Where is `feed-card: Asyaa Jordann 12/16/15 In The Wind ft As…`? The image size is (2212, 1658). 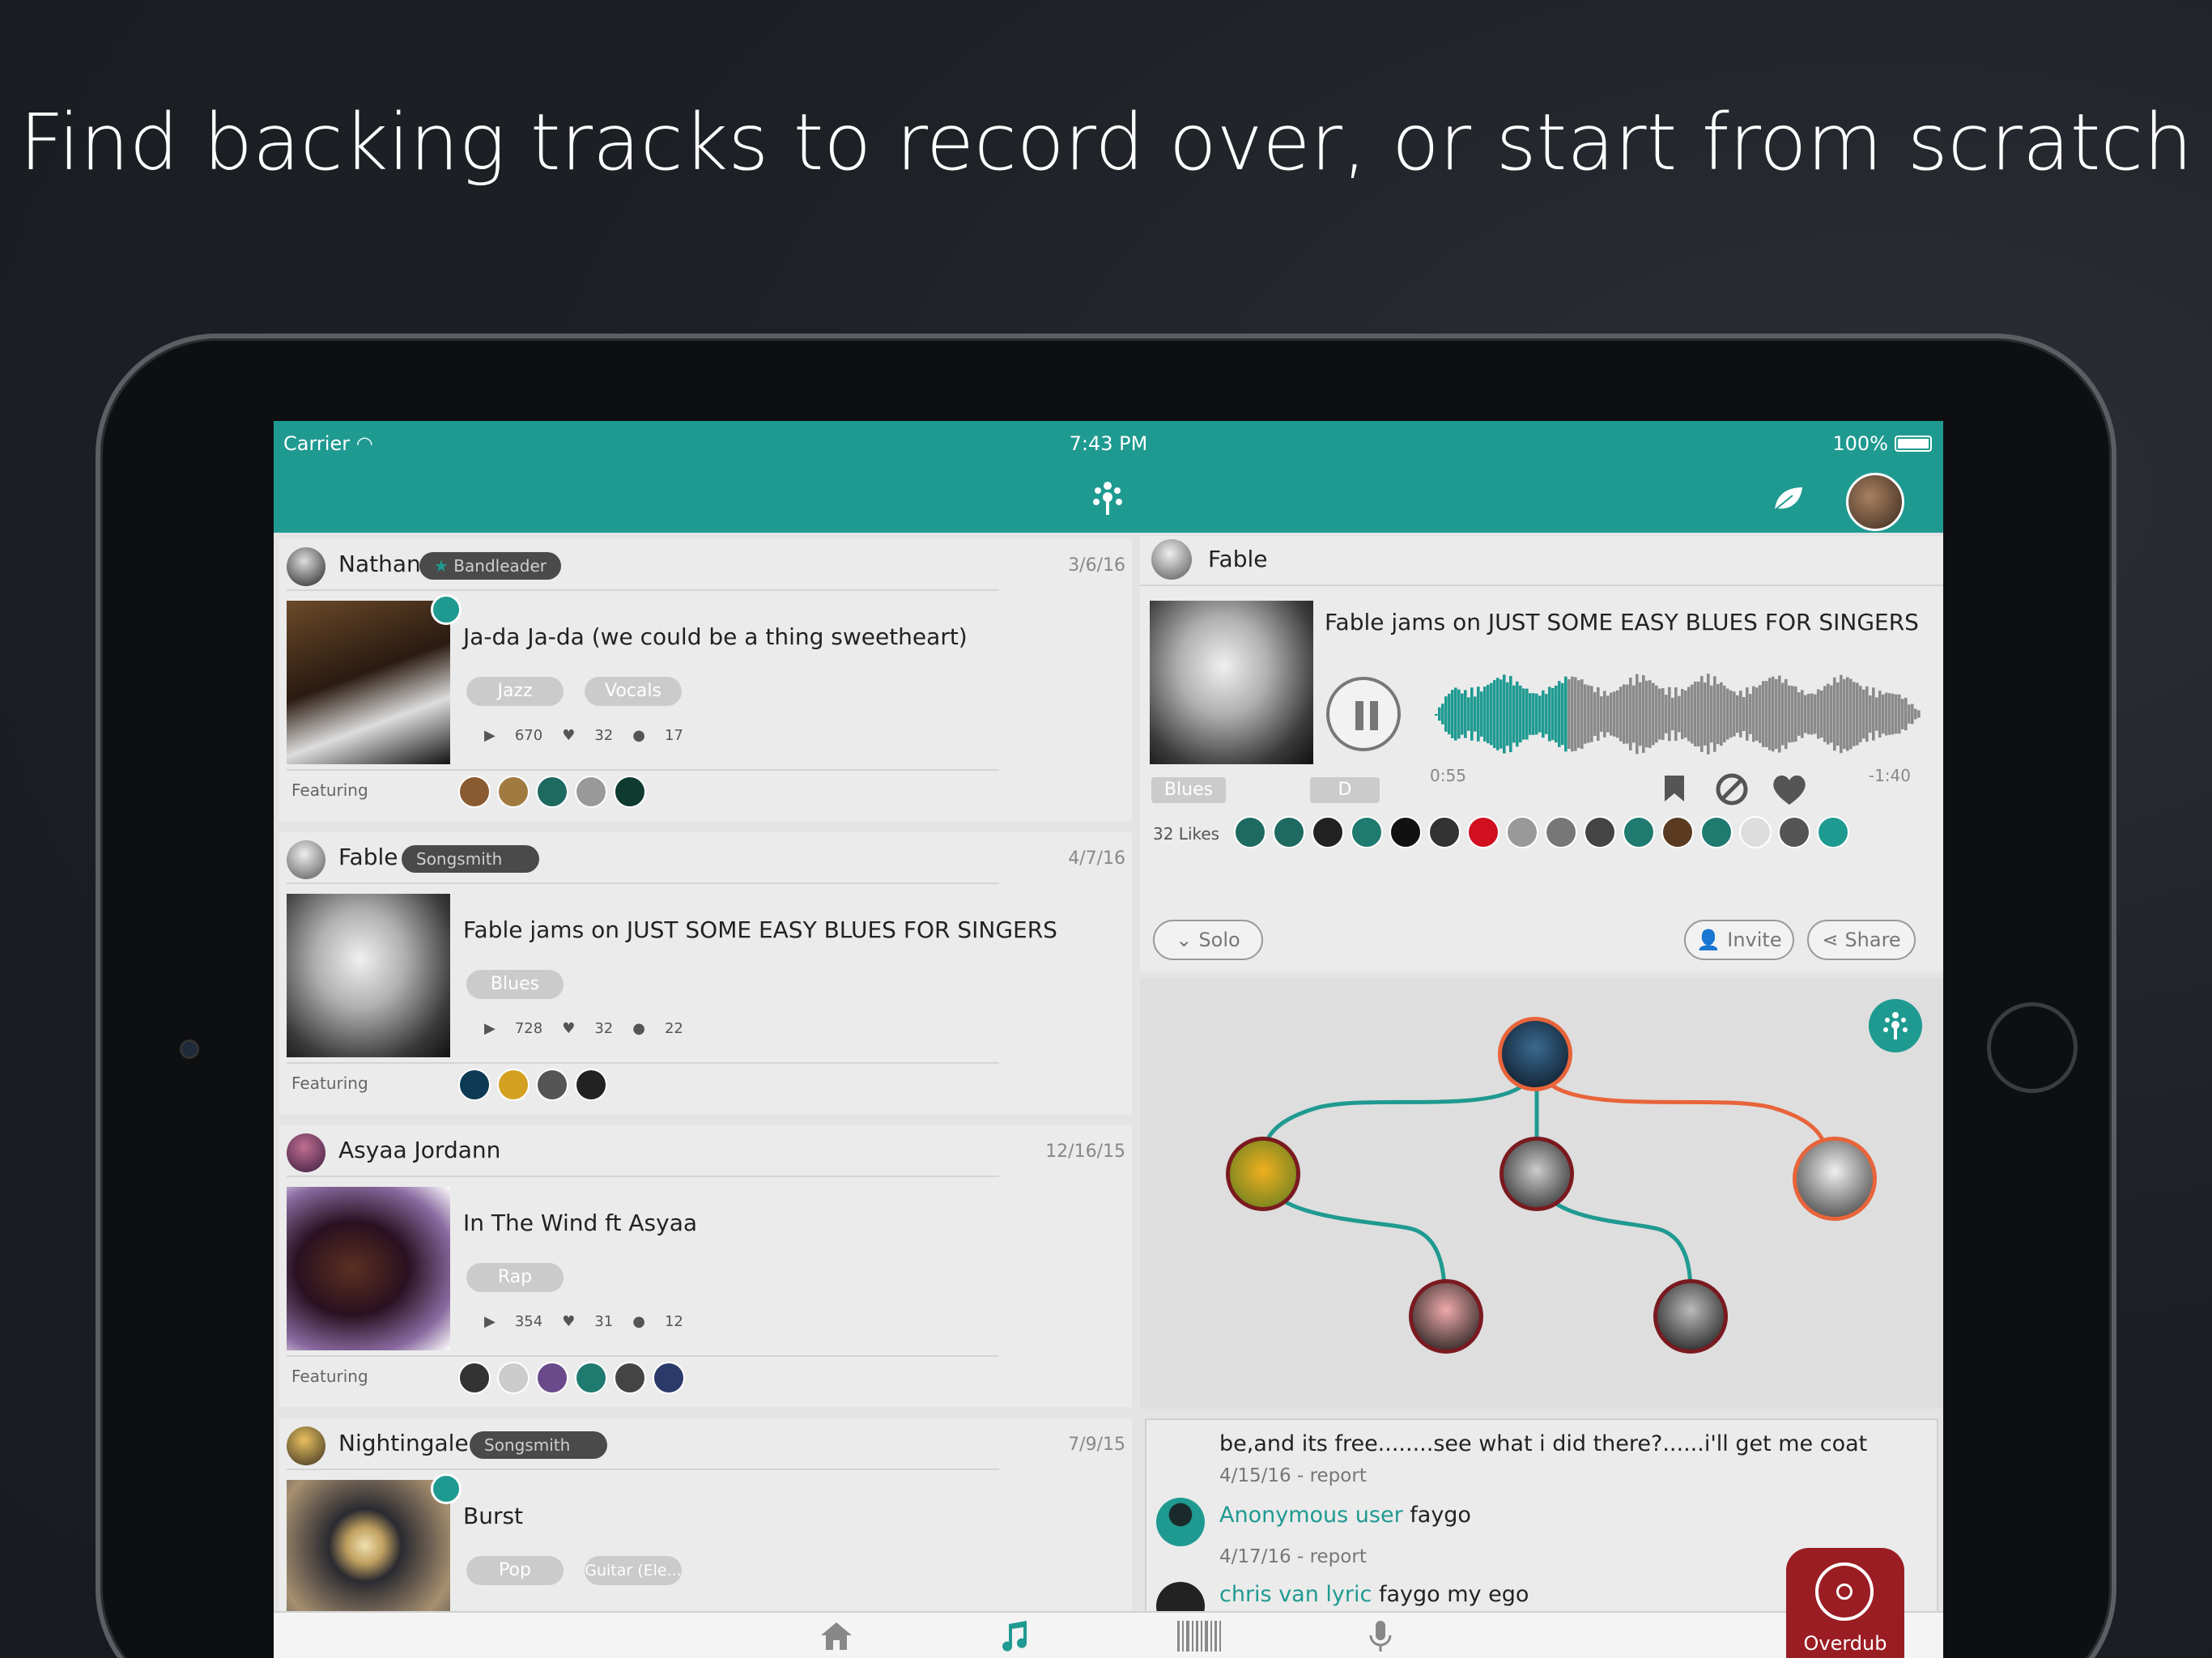 feed-card: Asyaa Jordann 12/16/15 In The Wind ft As… is located at coordinates (706, 1266).